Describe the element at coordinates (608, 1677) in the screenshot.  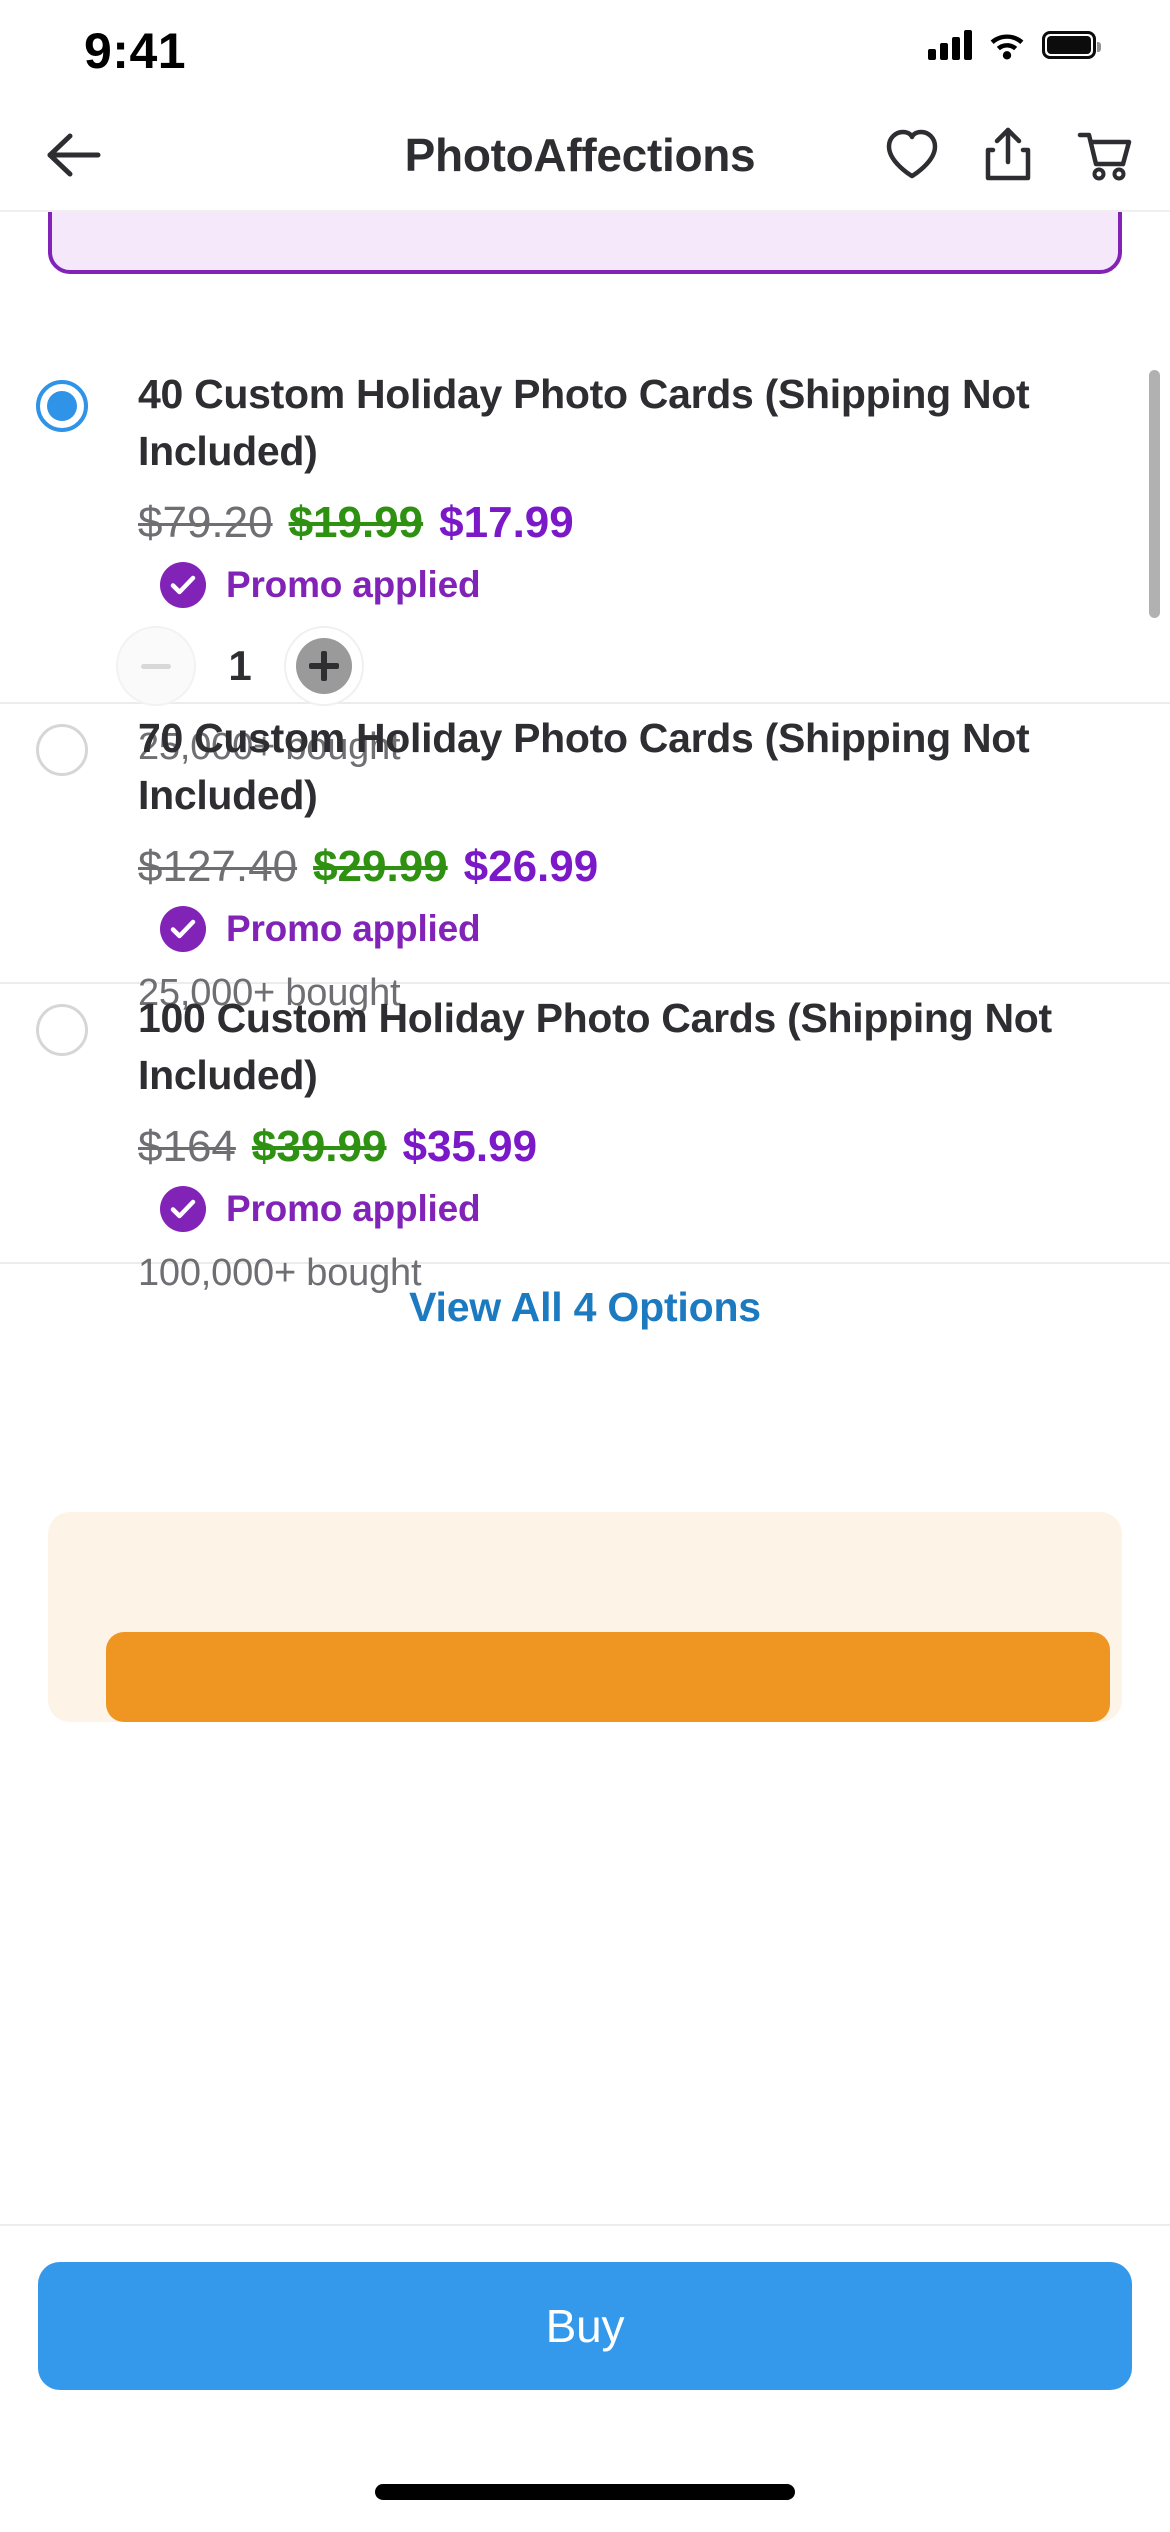
I see `promo-callout-button` at that location.